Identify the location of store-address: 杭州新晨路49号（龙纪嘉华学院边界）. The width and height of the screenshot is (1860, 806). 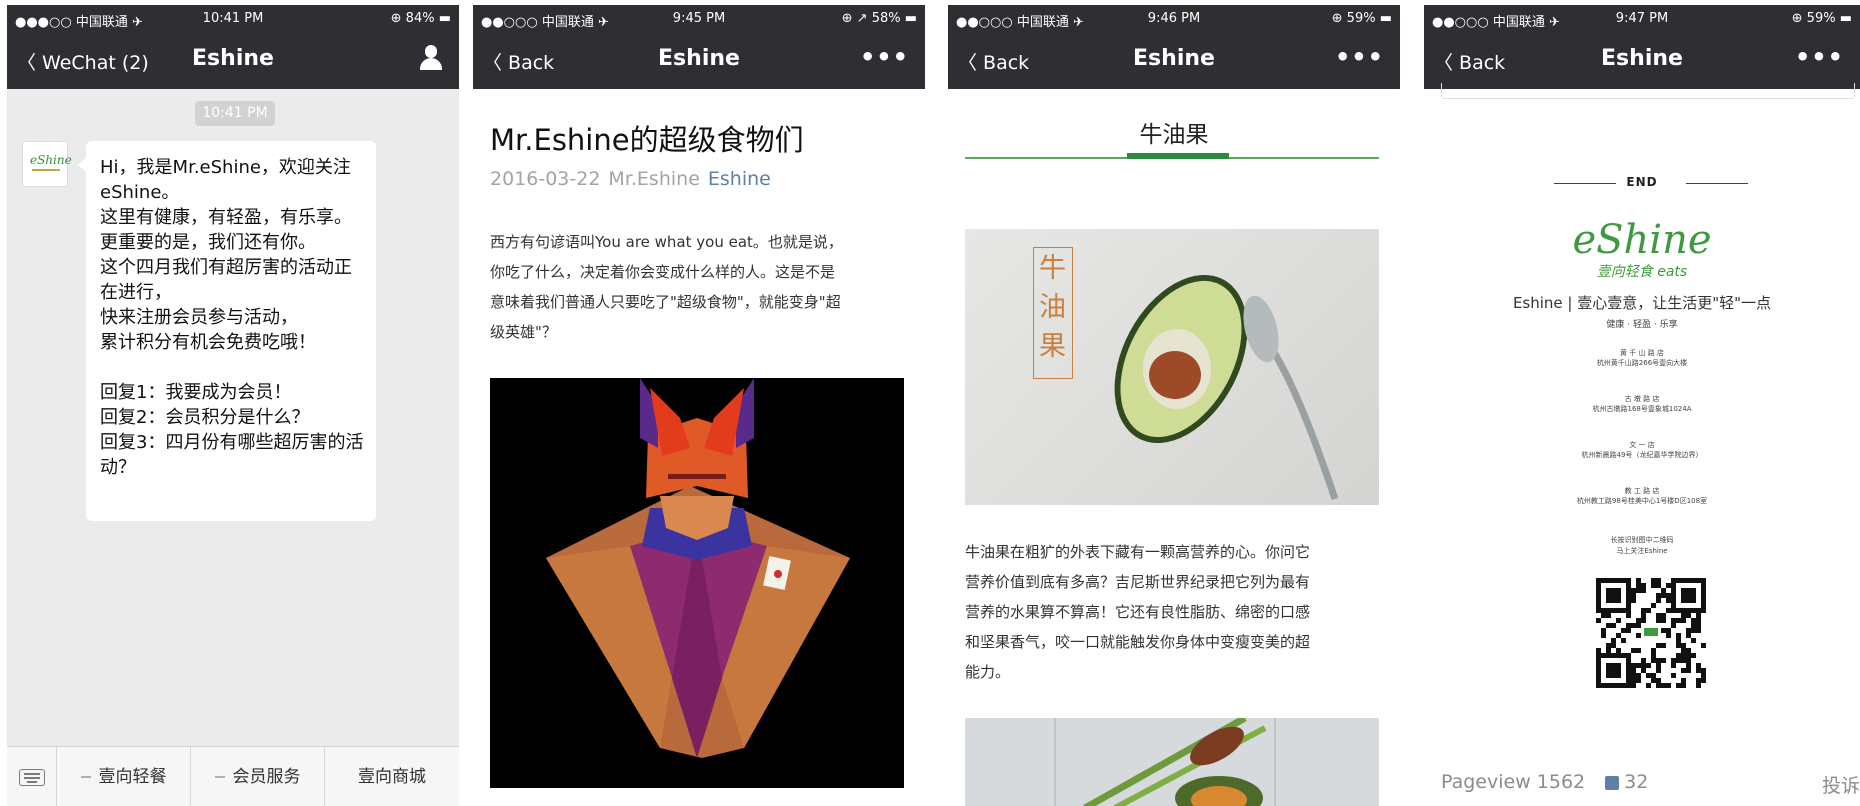
(1642, 455).